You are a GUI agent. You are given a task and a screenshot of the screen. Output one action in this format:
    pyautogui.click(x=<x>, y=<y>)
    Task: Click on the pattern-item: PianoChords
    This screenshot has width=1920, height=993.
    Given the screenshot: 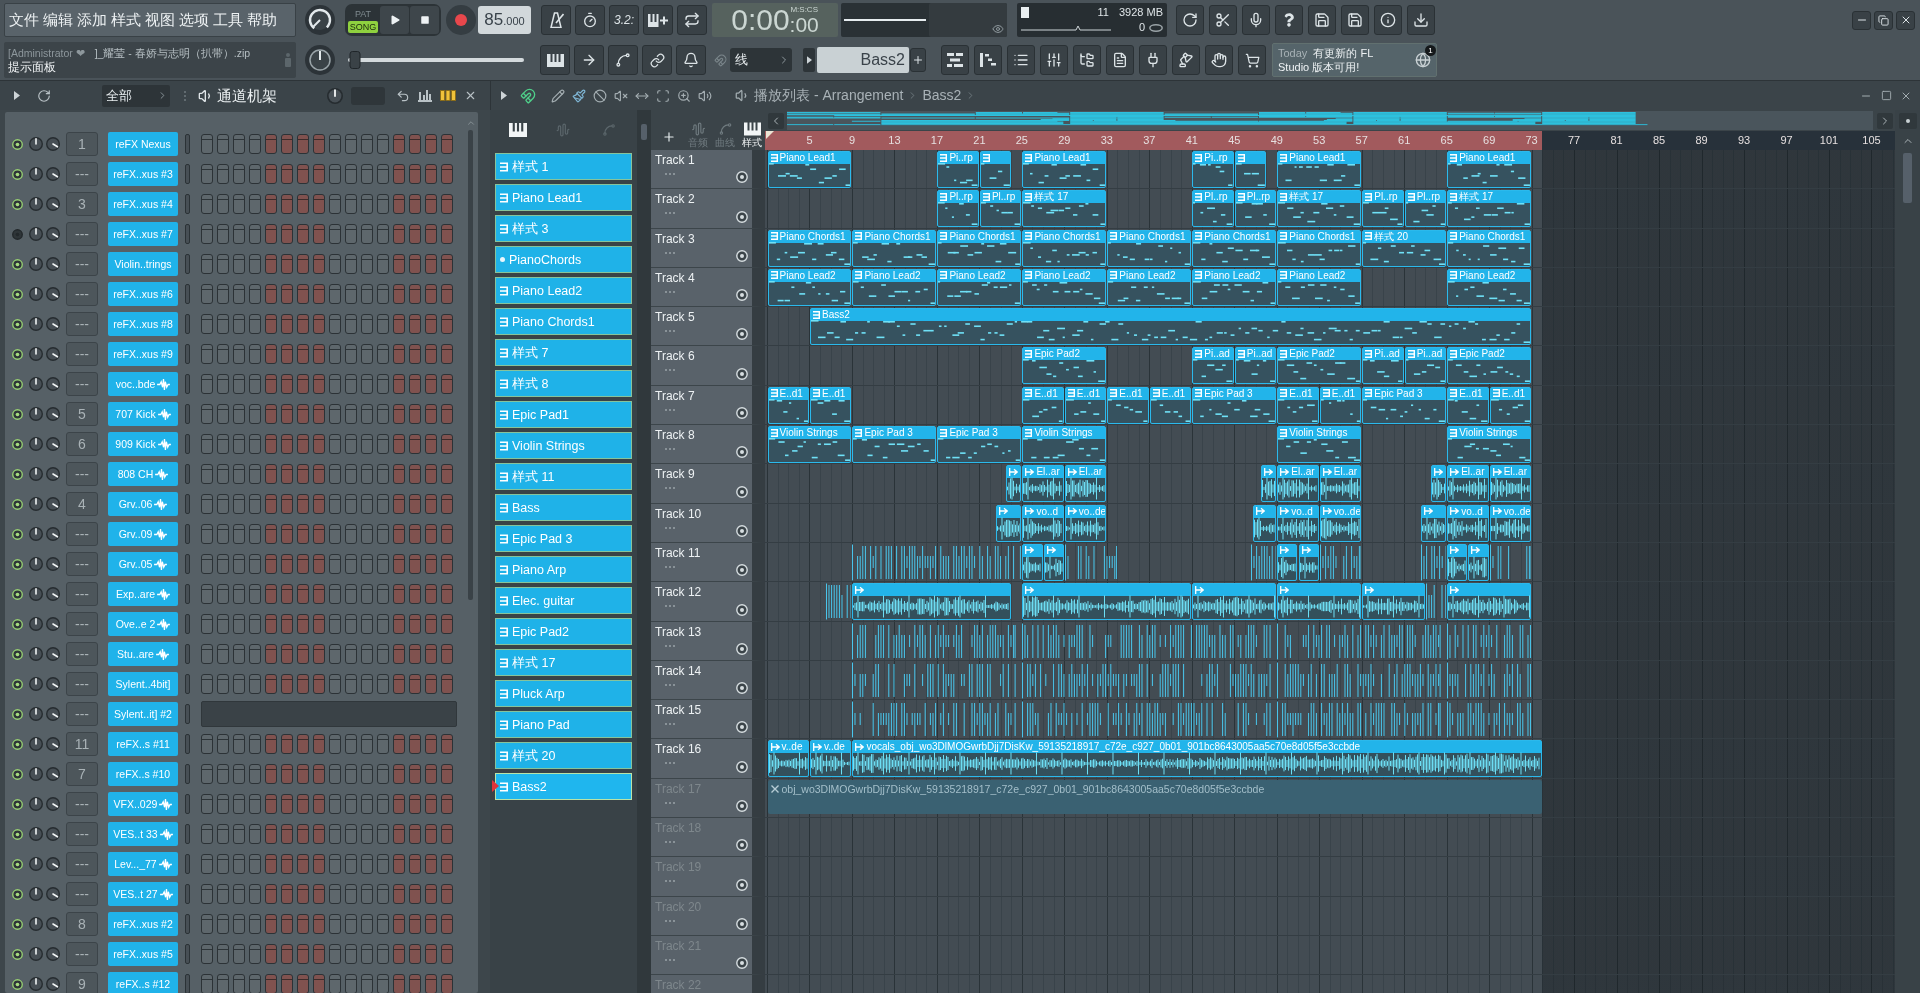 What is the action you would take?
    pyautogui.click(x=563, y=259)
    